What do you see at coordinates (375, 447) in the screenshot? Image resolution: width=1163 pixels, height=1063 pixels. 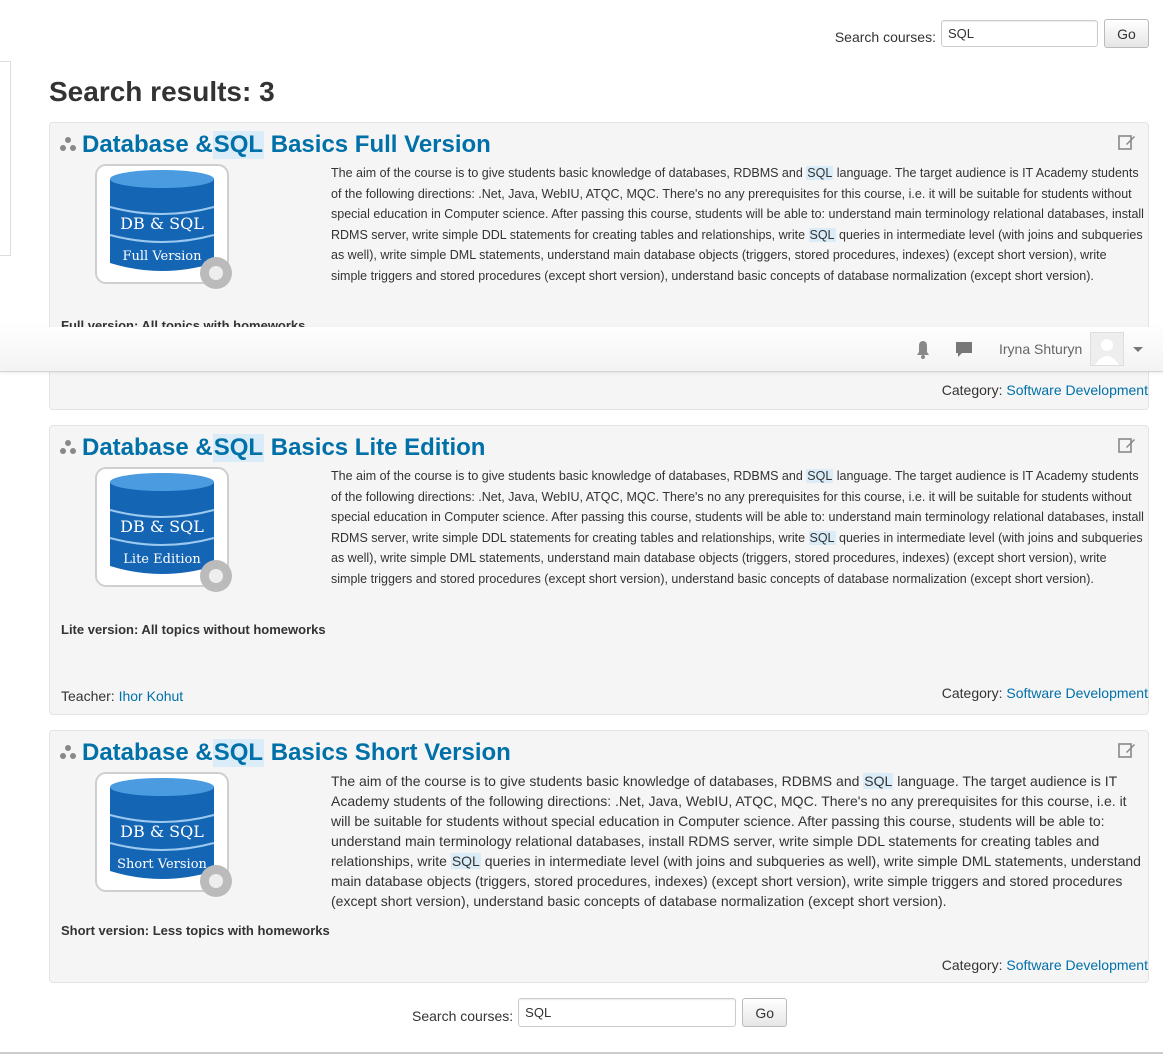 I see `title-post: Basics Lite Edition` at bounding box center [375, 447].